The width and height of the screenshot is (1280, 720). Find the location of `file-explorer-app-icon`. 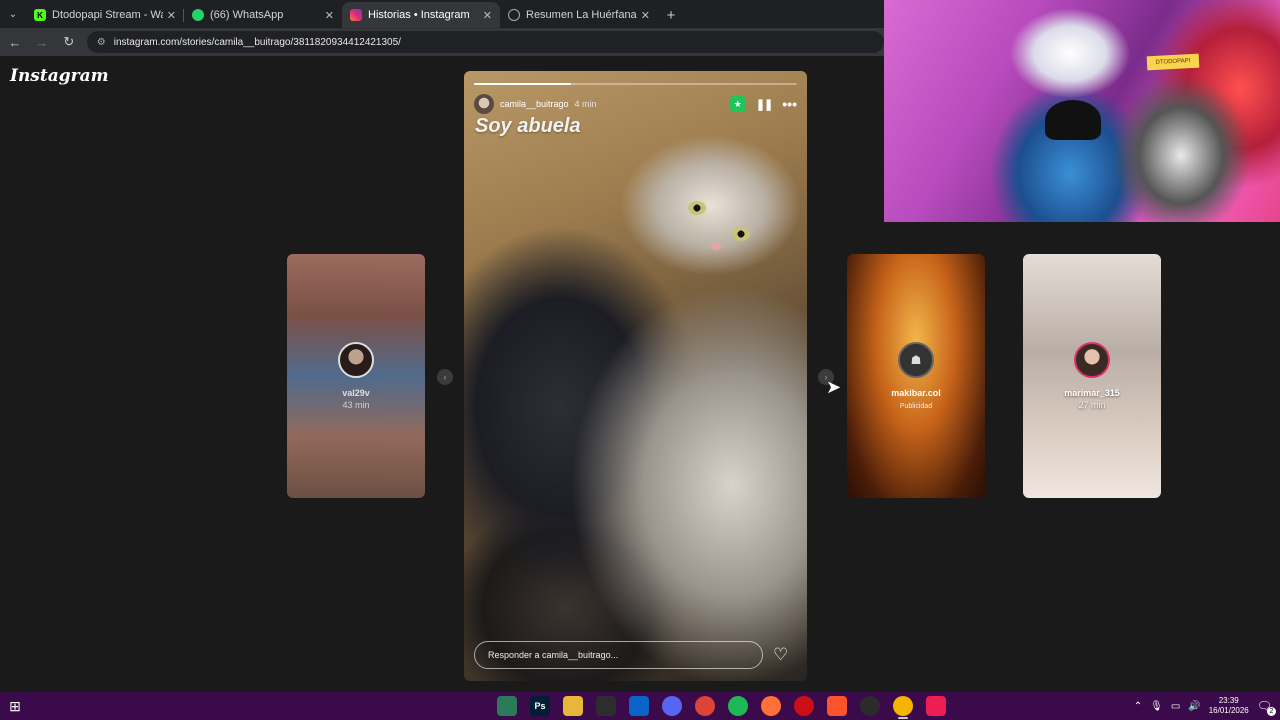

file-explorer-app-icon is located at coordinates (573, 706).